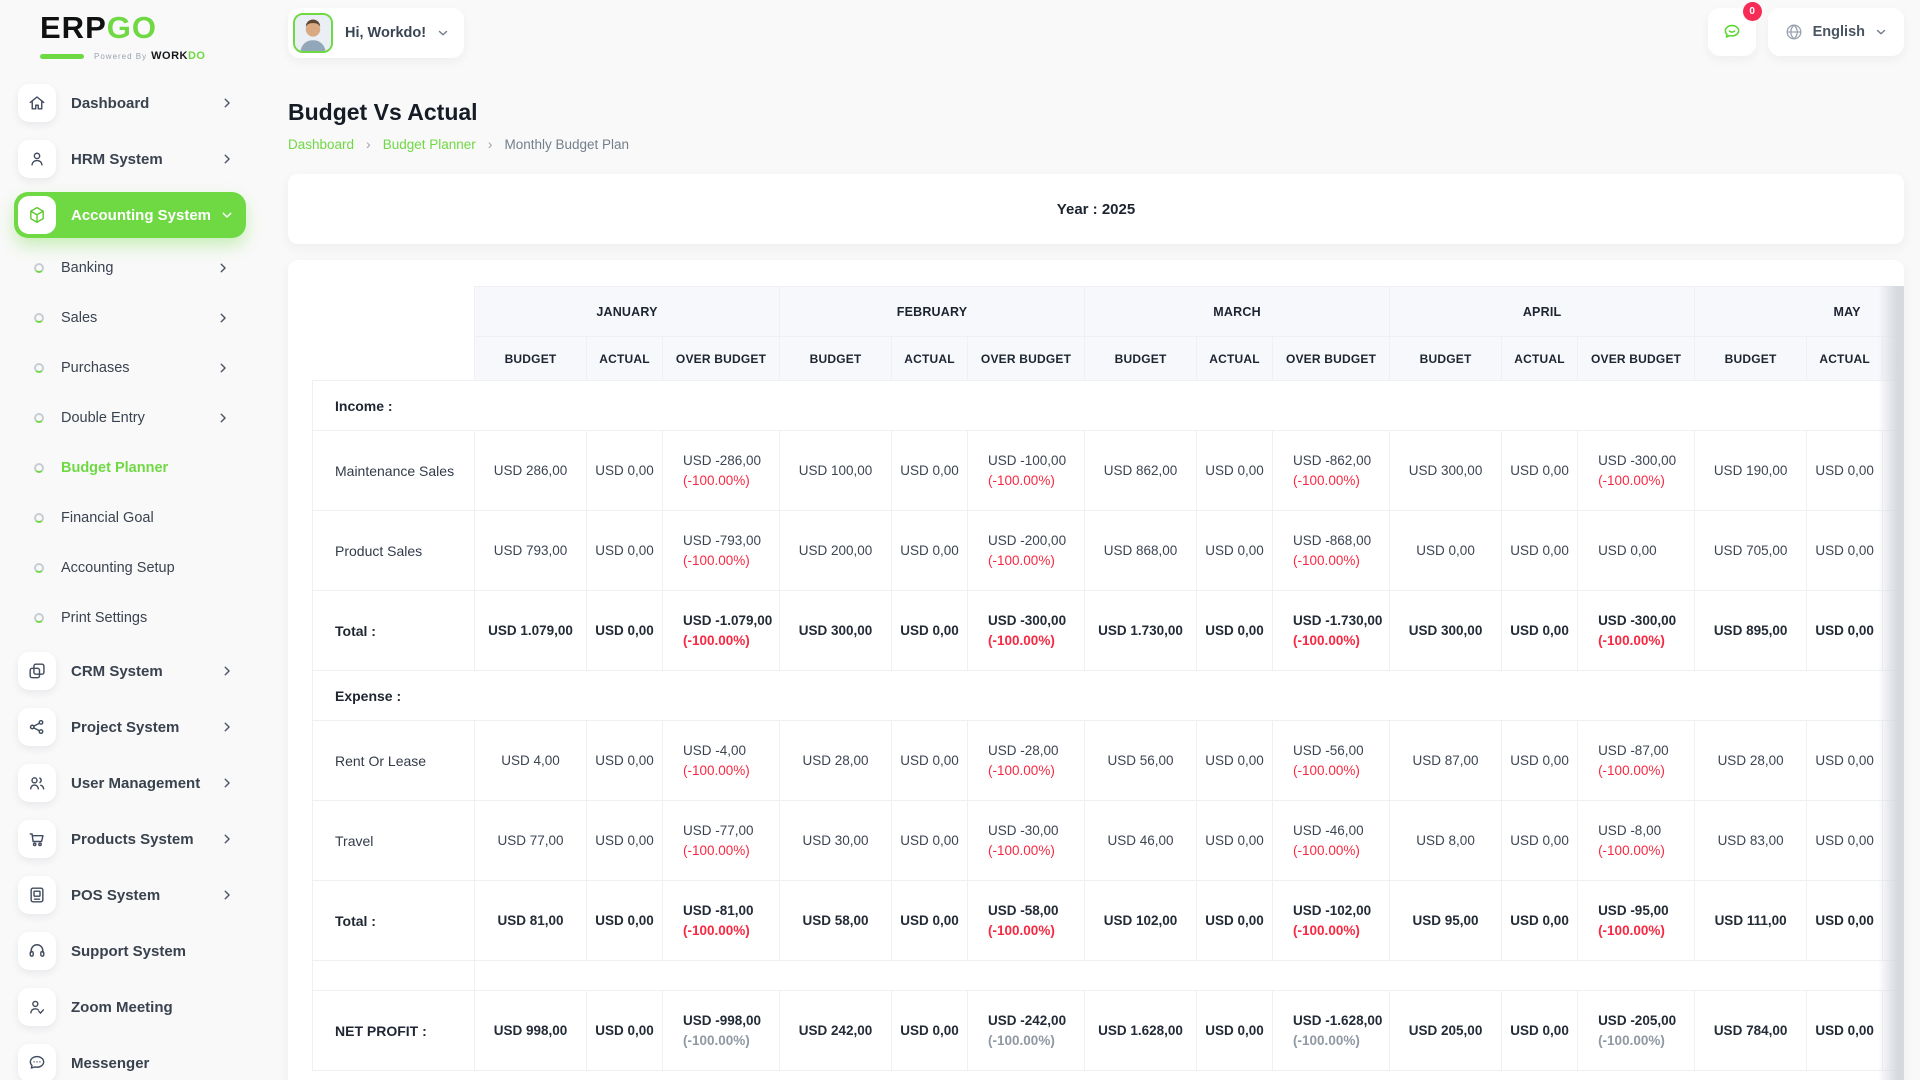  Describe the element at coordinates (130, 951) in the screenshot. I see `sidebar-item-support-system: Support System` at that location.